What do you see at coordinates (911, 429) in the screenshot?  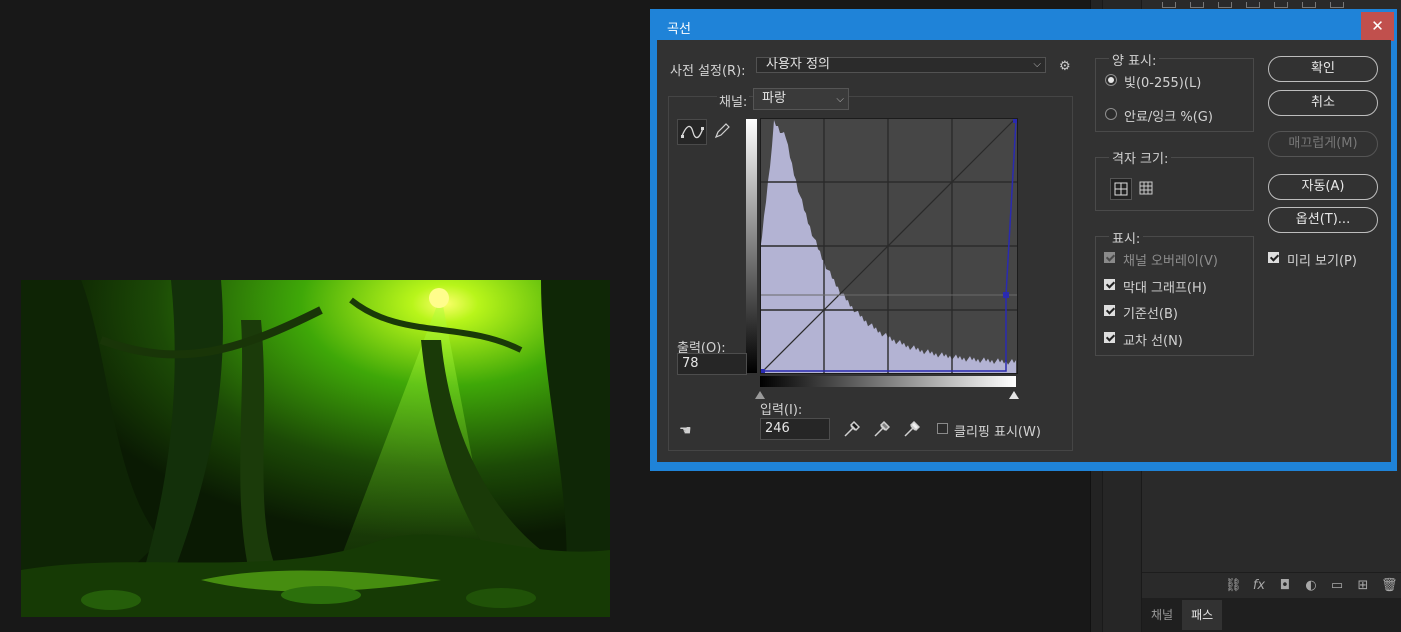 I see `white-eyedropper-icon` at bounding box center [911, 429].